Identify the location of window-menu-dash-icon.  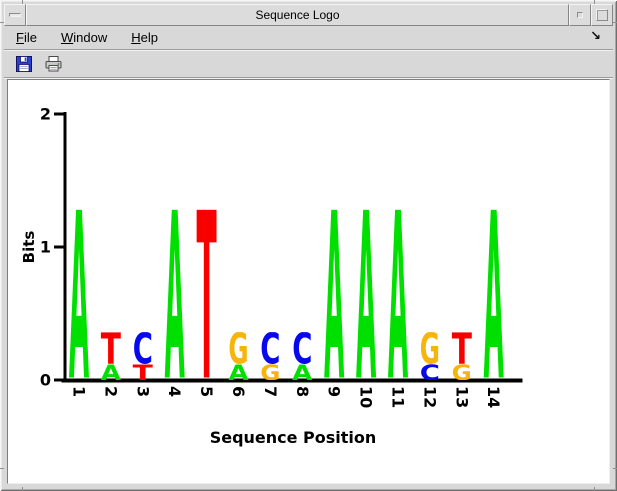
(15, 15).